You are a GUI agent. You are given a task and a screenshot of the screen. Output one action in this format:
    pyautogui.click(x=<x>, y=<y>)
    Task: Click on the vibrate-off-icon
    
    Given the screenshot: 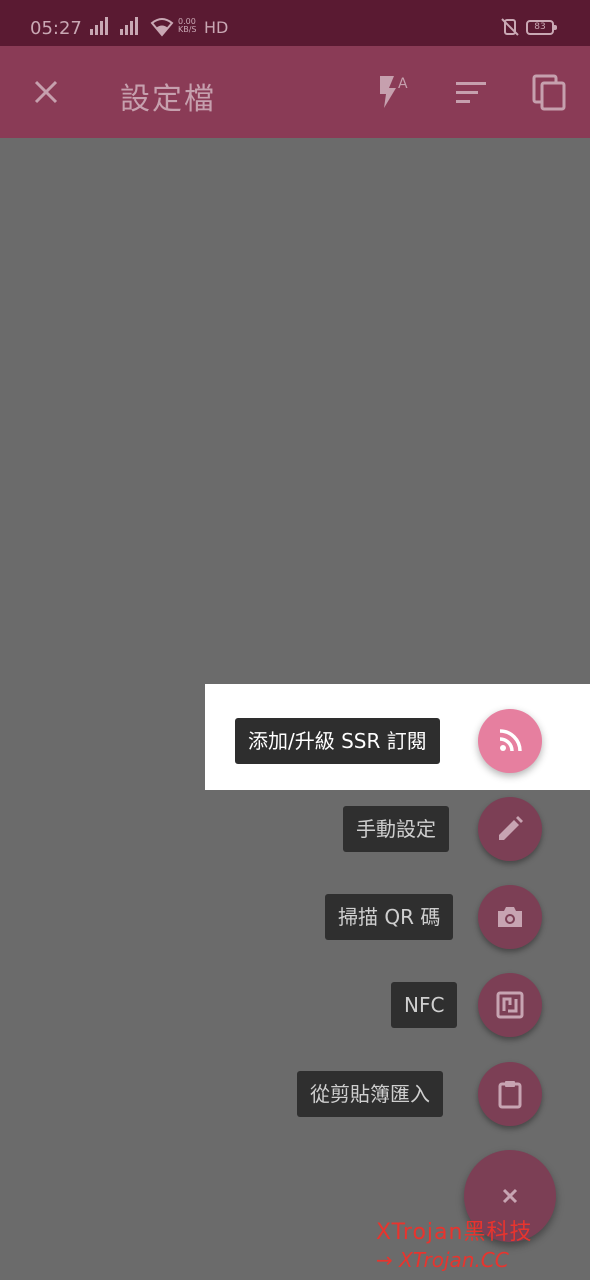 What is the action you would take?
    pyautogui.click(x=510, y=29)
    